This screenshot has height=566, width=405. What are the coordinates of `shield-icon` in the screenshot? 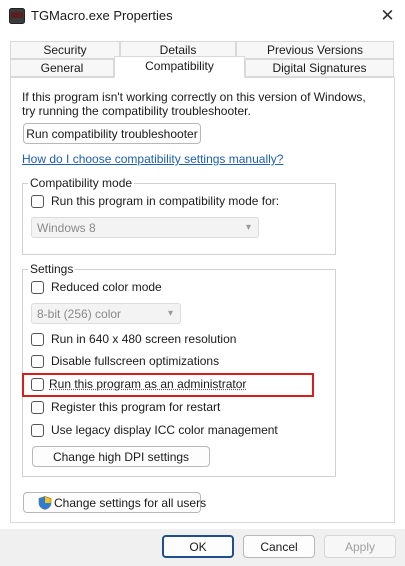 It's located at (45, 502).